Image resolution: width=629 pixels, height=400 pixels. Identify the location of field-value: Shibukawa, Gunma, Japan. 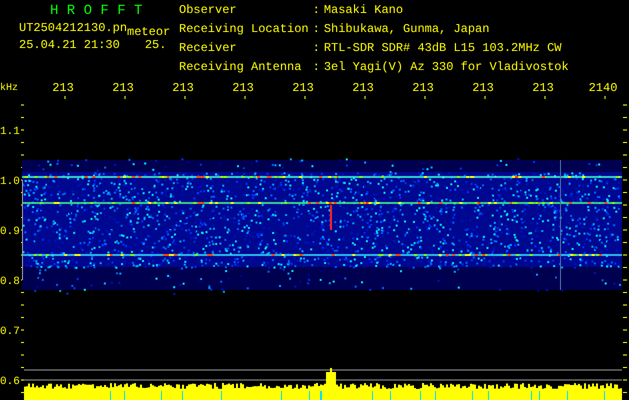
(407, 30).